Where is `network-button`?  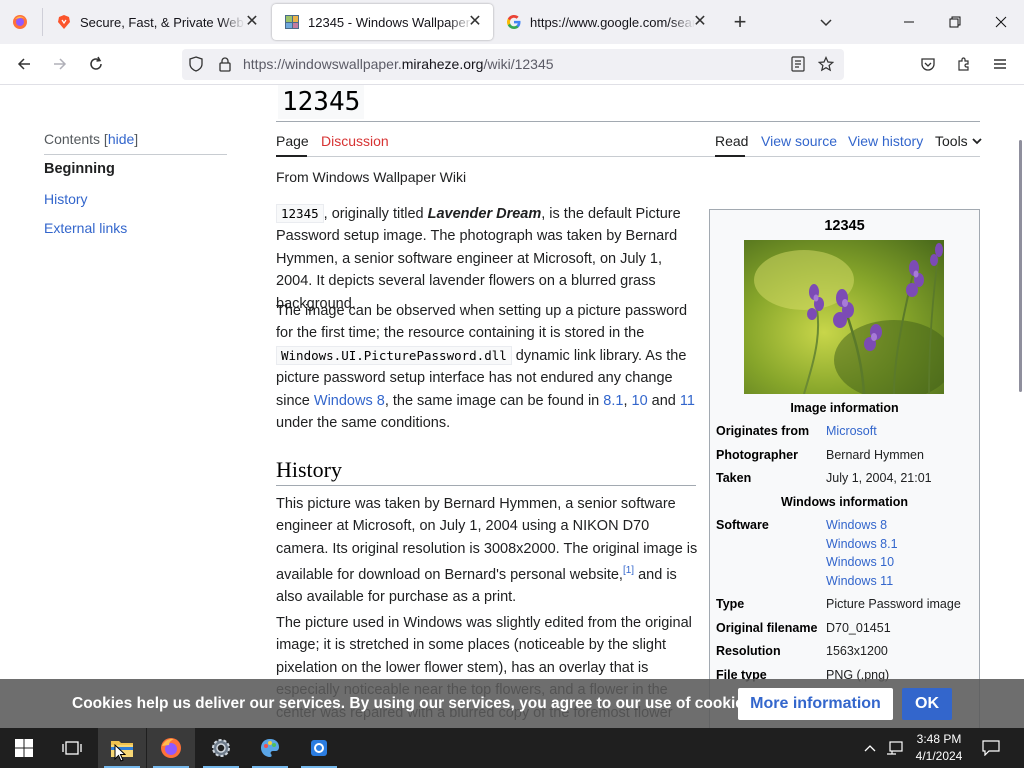
network-button is located at coordinates (895, 748).